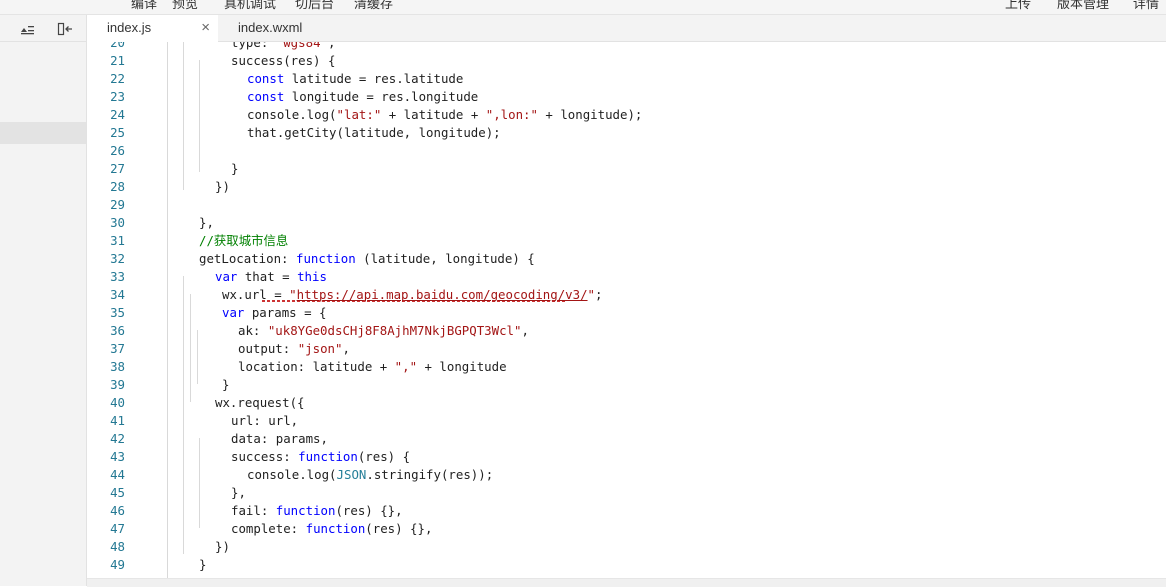 This screenshot has height=587, width=1166. Describe the element at coordinates (626, 403) in the screenshot. I see `code-line: 40 wx.request({` at that location.